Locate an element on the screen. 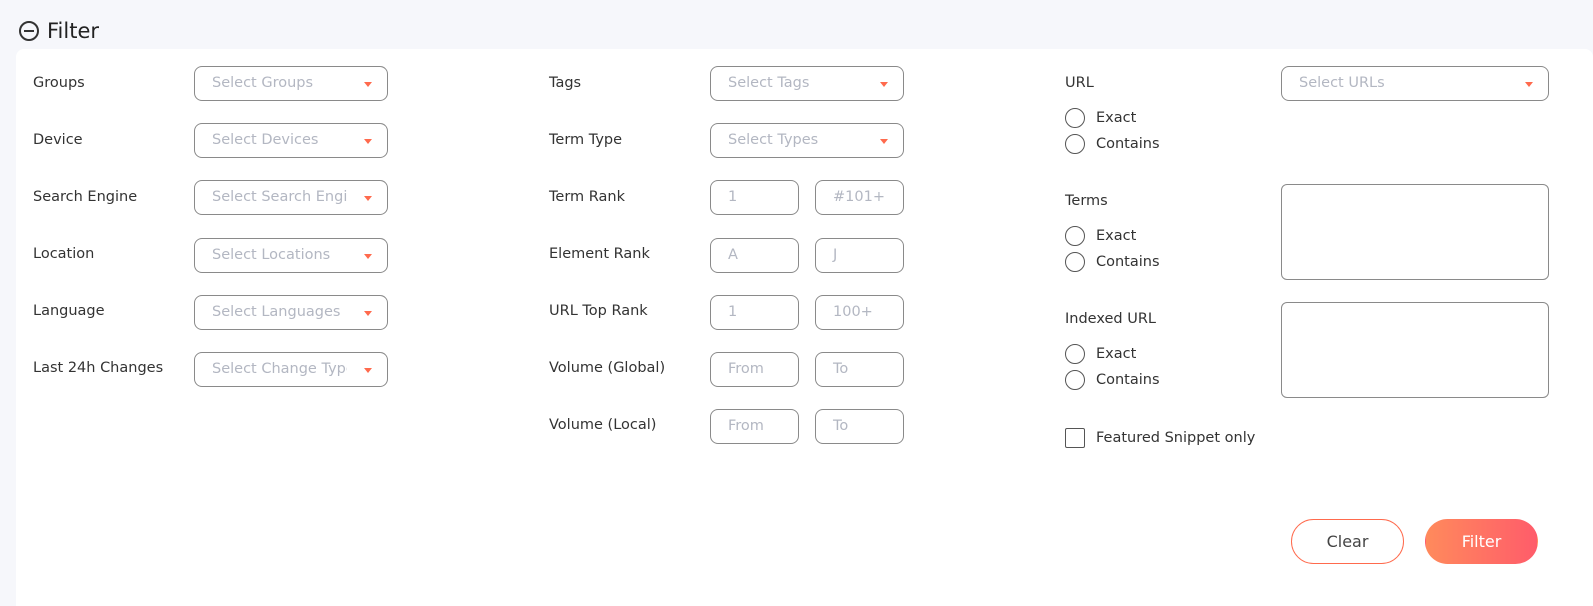 Image resolution: width=1593 pixels, height=606 pixels. terms-contains-radio: Contains is located at coordinates (1112, 262).